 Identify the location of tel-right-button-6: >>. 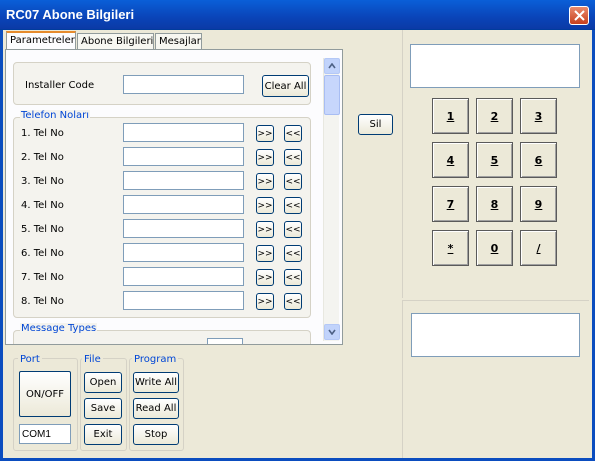
(265, 253).